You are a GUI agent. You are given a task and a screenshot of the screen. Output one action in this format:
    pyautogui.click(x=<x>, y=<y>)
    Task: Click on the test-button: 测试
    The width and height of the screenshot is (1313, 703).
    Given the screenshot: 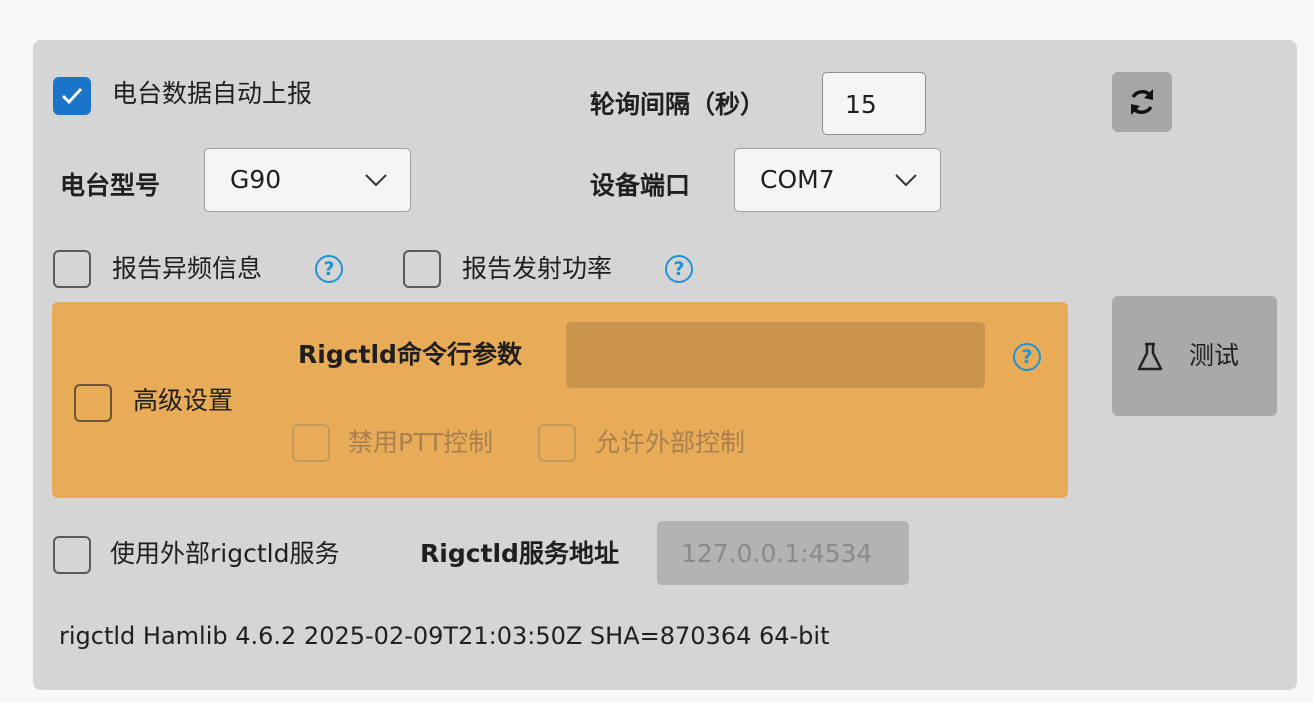 What is the action you would take?
    pyautogui.click(x=1194, y=356)
    